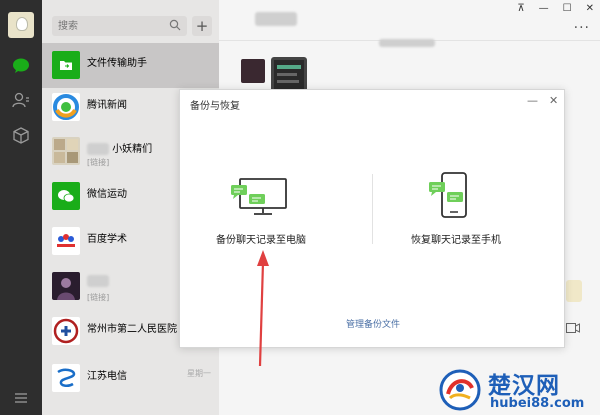 Image resolution: width=600 pixels, height=415 pixels. What do you see at coordinates (263, 308) in the screenshot?
I see `annotation-arrow` at bounding box center [263, 308].